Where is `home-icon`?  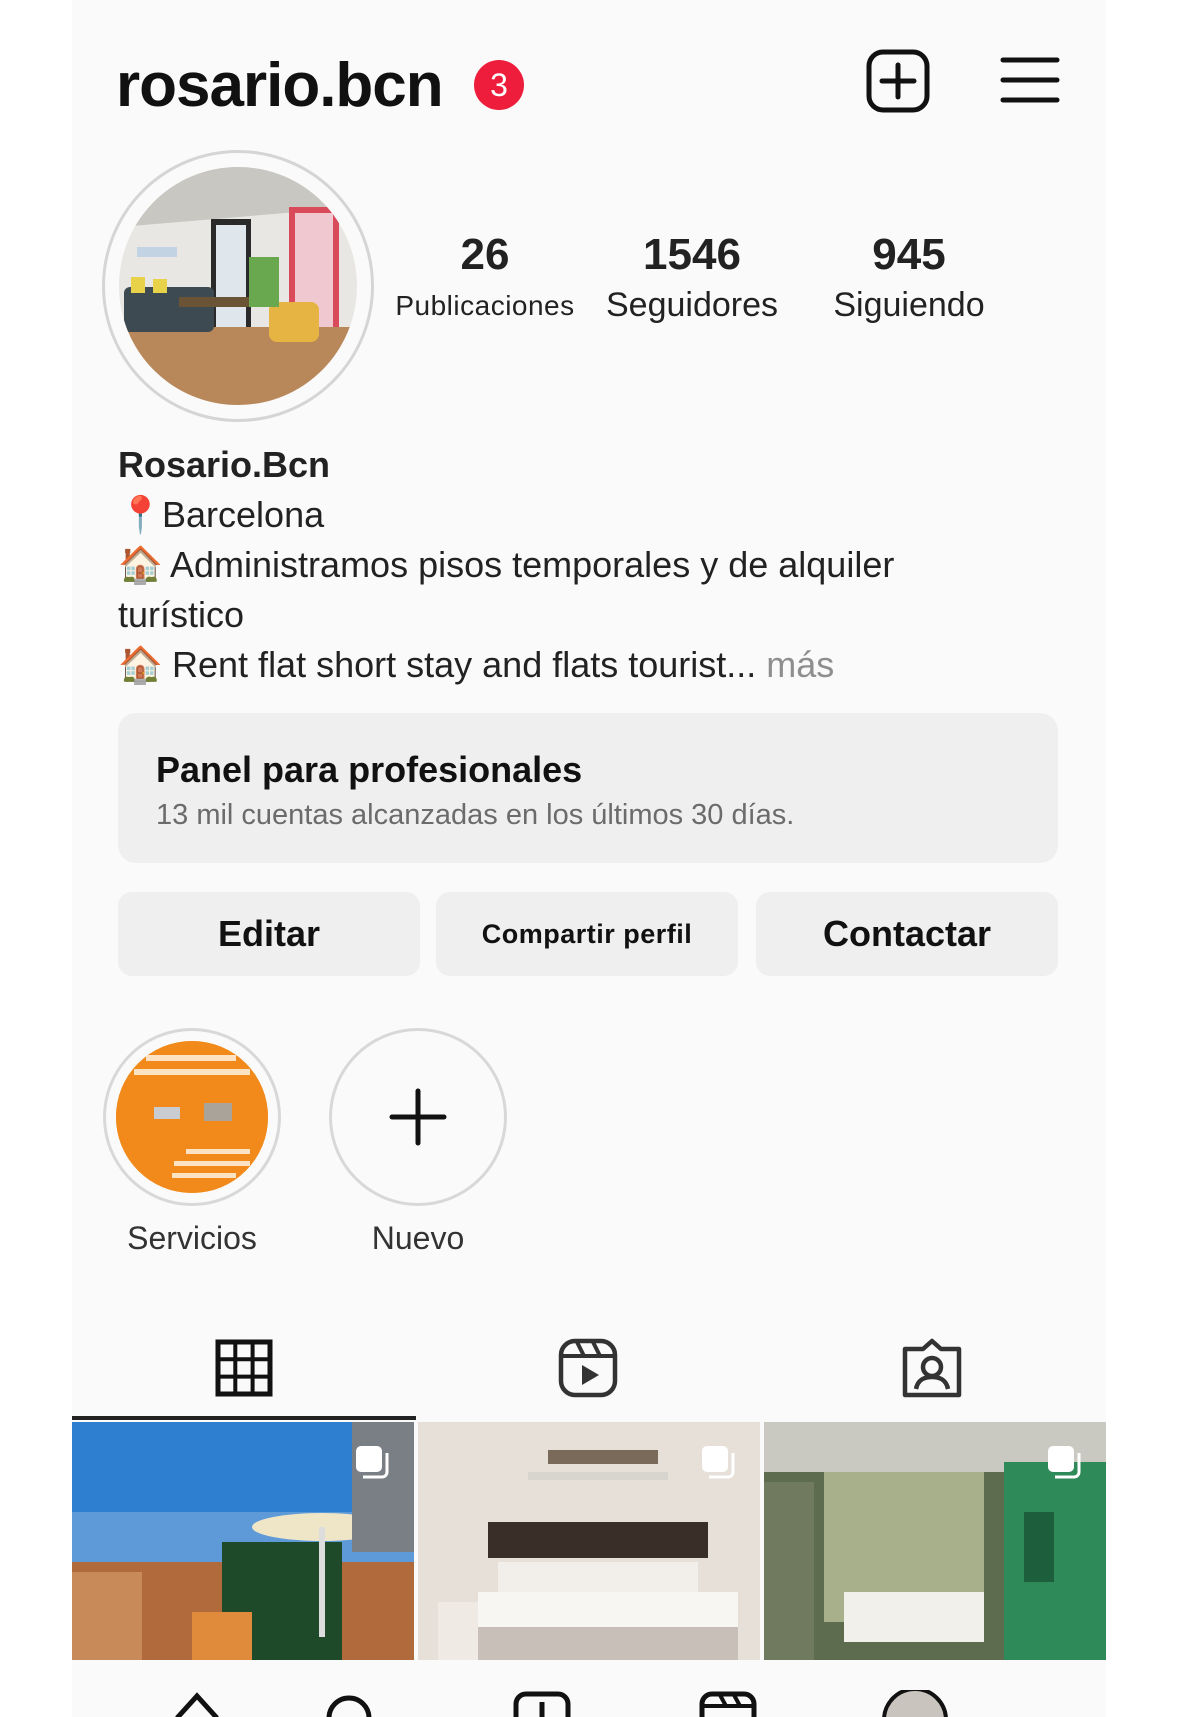 home-icon is located at coordinates (197, 1703).